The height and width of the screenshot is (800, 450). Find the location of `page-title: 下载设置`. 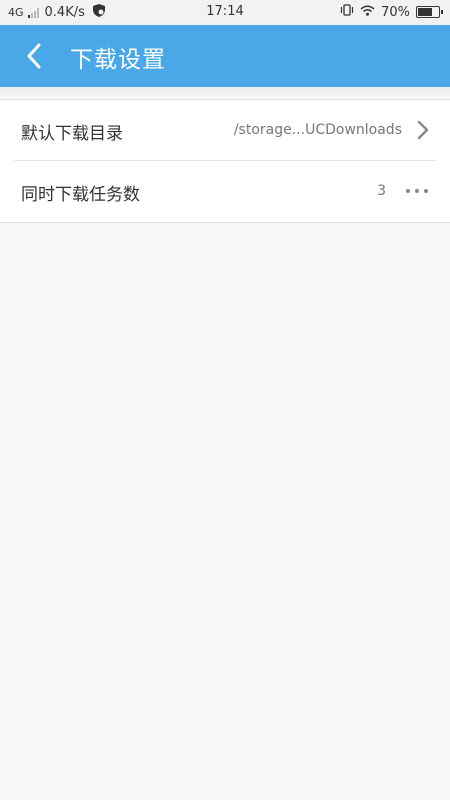

page-title: 下载设置 is located at coordinates (118, 60).